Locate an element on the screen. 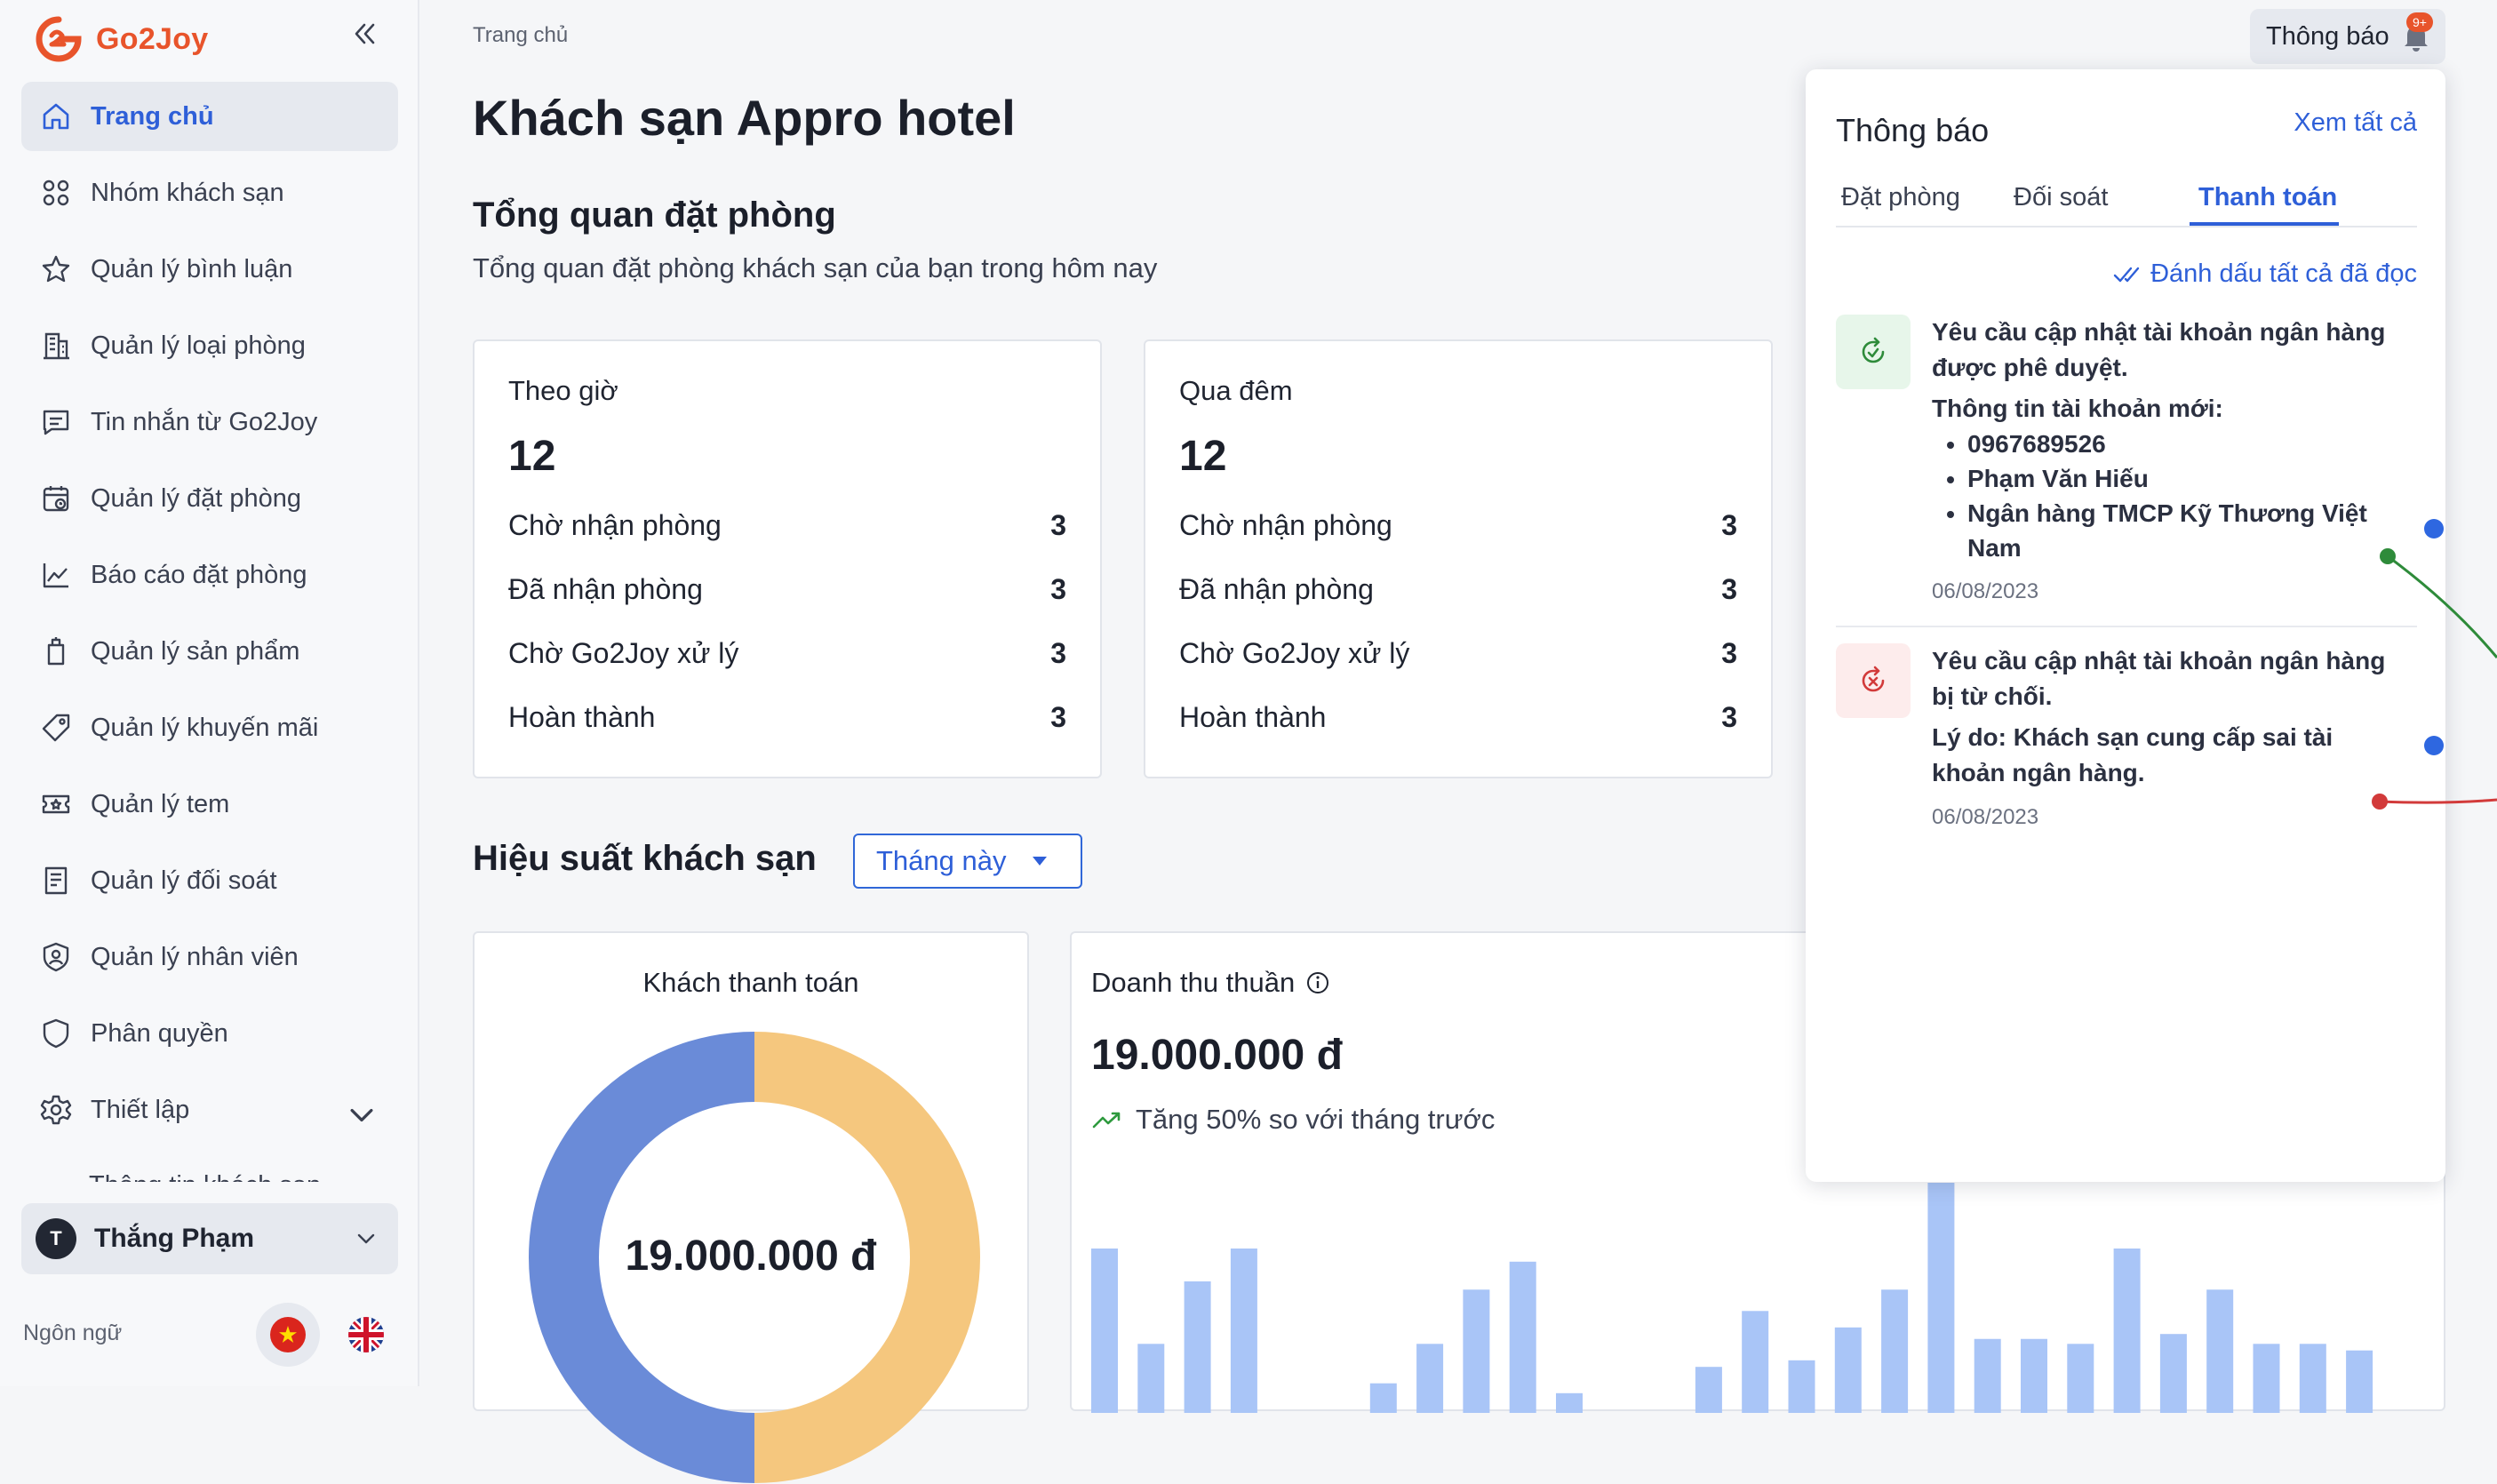  notification-badge: 9+ is located at coordinates (2419, 22).